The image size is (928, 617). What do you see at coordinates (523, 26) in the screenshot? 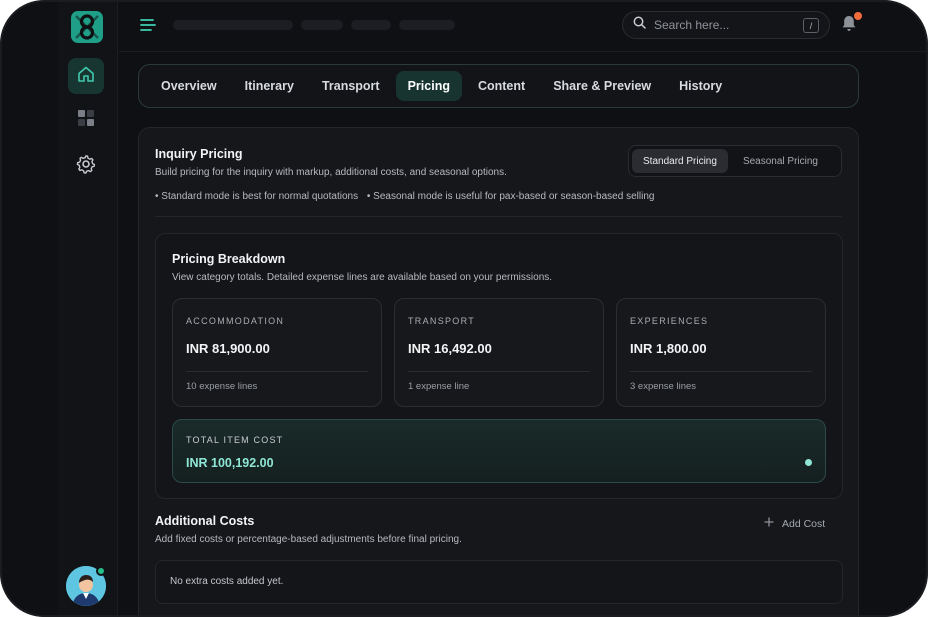
I see `top-bar: Search here... /` at bounding box center [523, 26].